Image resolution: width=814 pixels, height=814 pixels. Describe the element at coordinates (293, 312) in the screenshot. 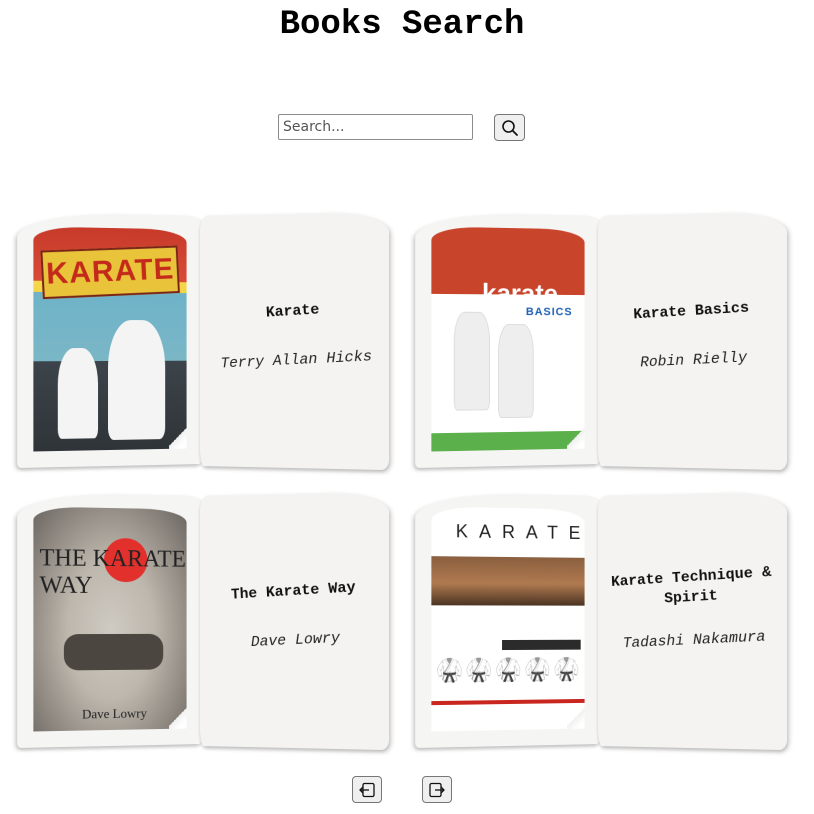

I see `book-title: Karate` at that location.